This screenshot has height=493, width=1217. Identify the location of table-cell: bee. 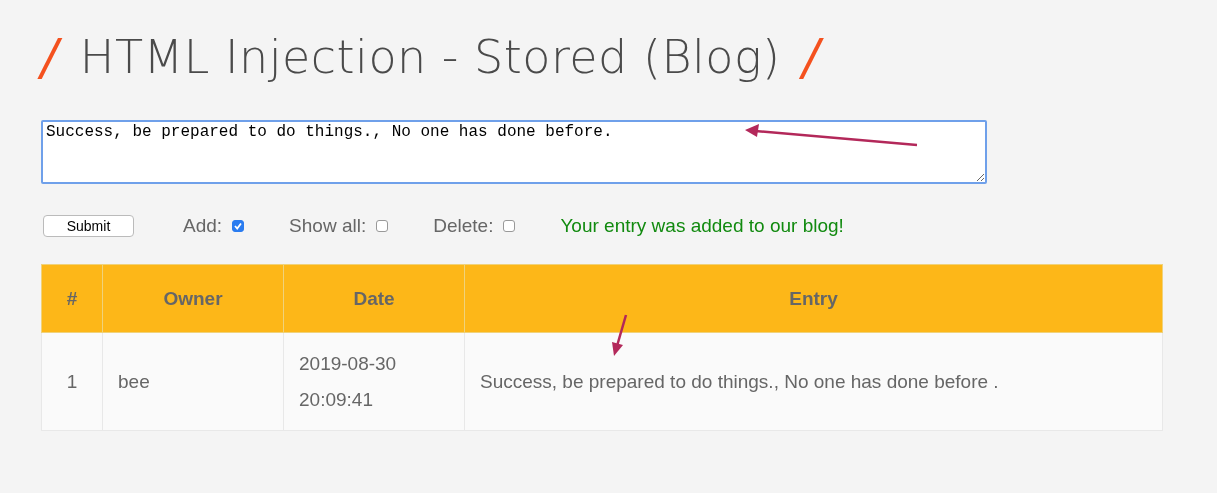
(193, 381).